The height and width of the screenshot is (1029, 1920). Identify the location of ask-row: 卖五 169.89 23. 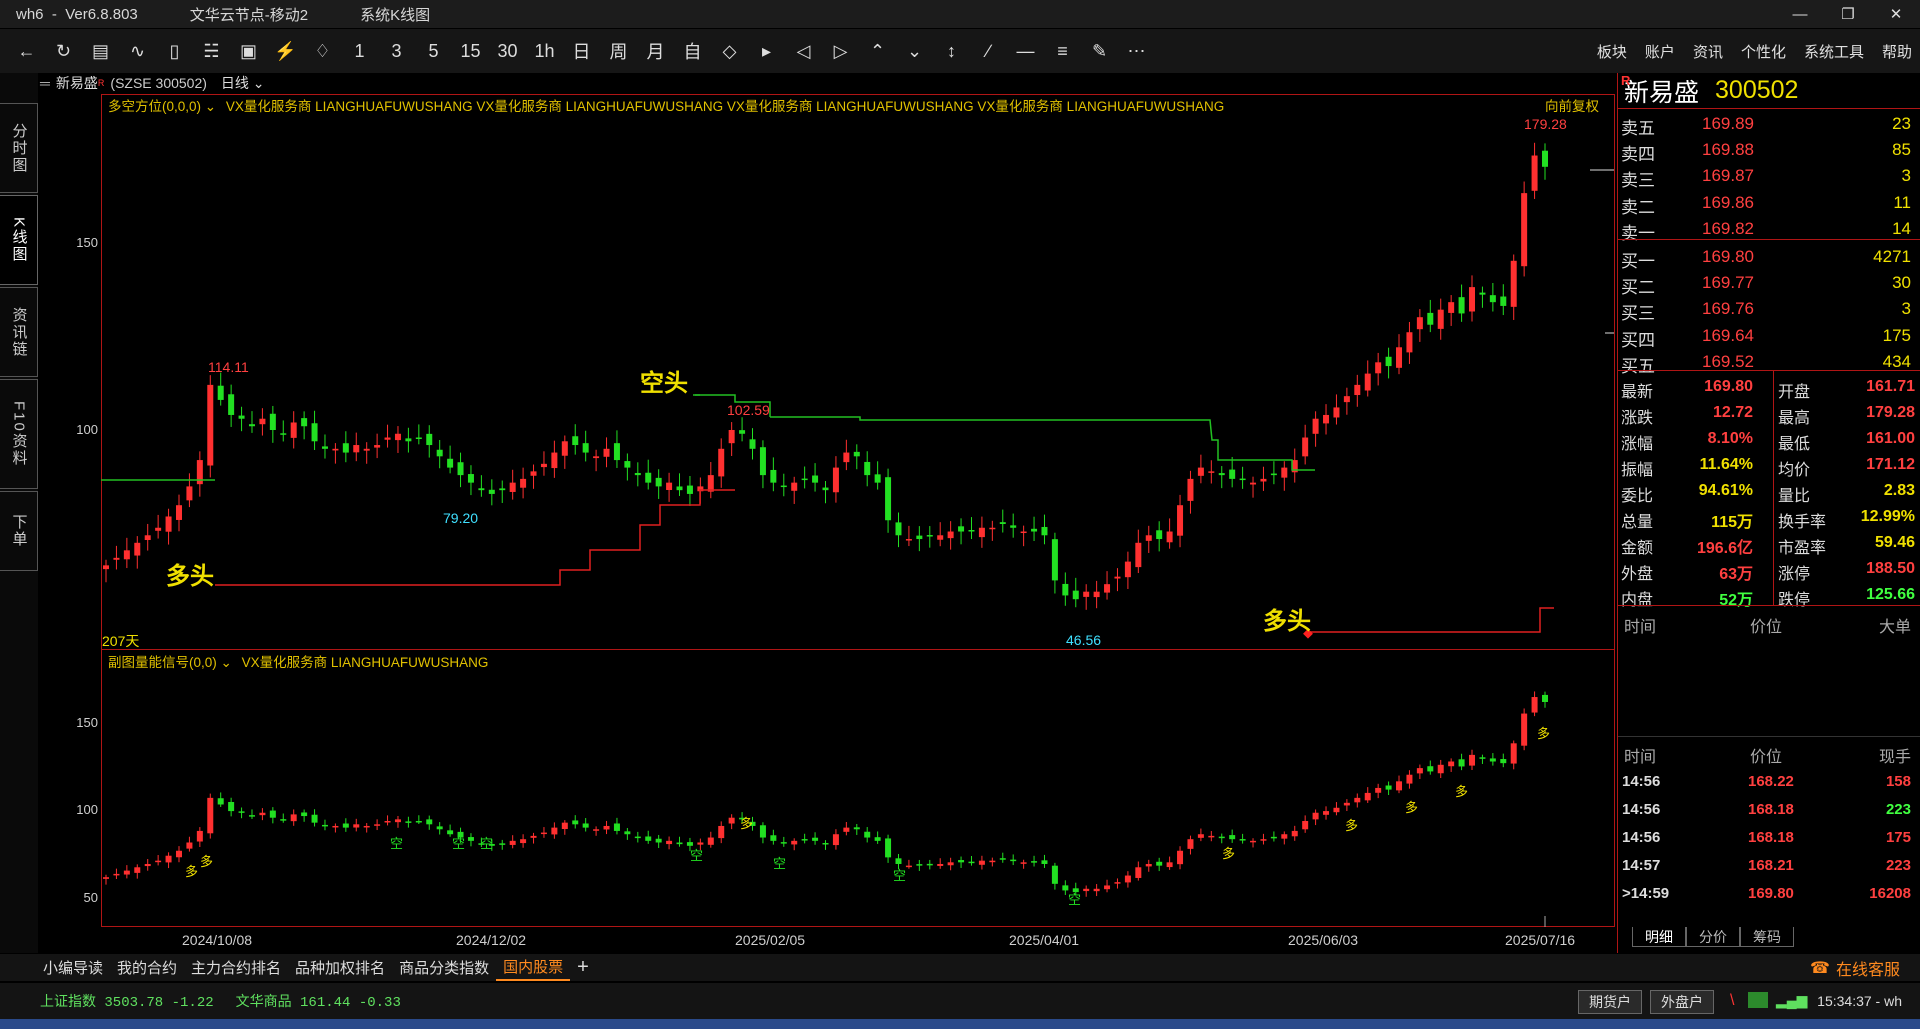
(1769, 124).